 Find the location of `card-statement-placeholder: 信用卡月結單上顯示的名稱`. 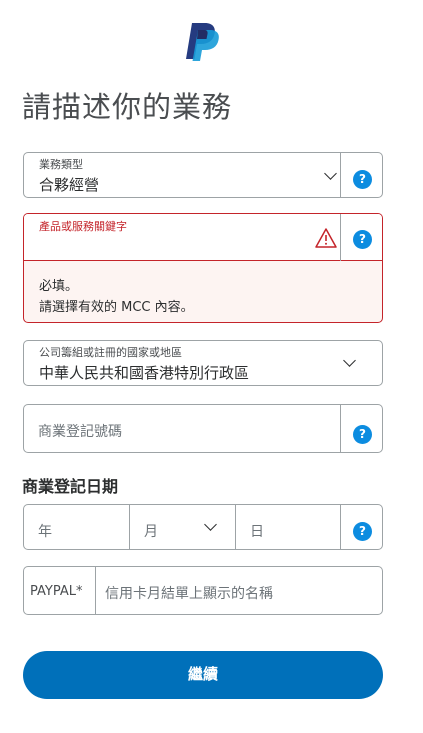

card-statement-placeholder: 信用卡月結單上顯示的名稱 is located at coordinates (189, 594).